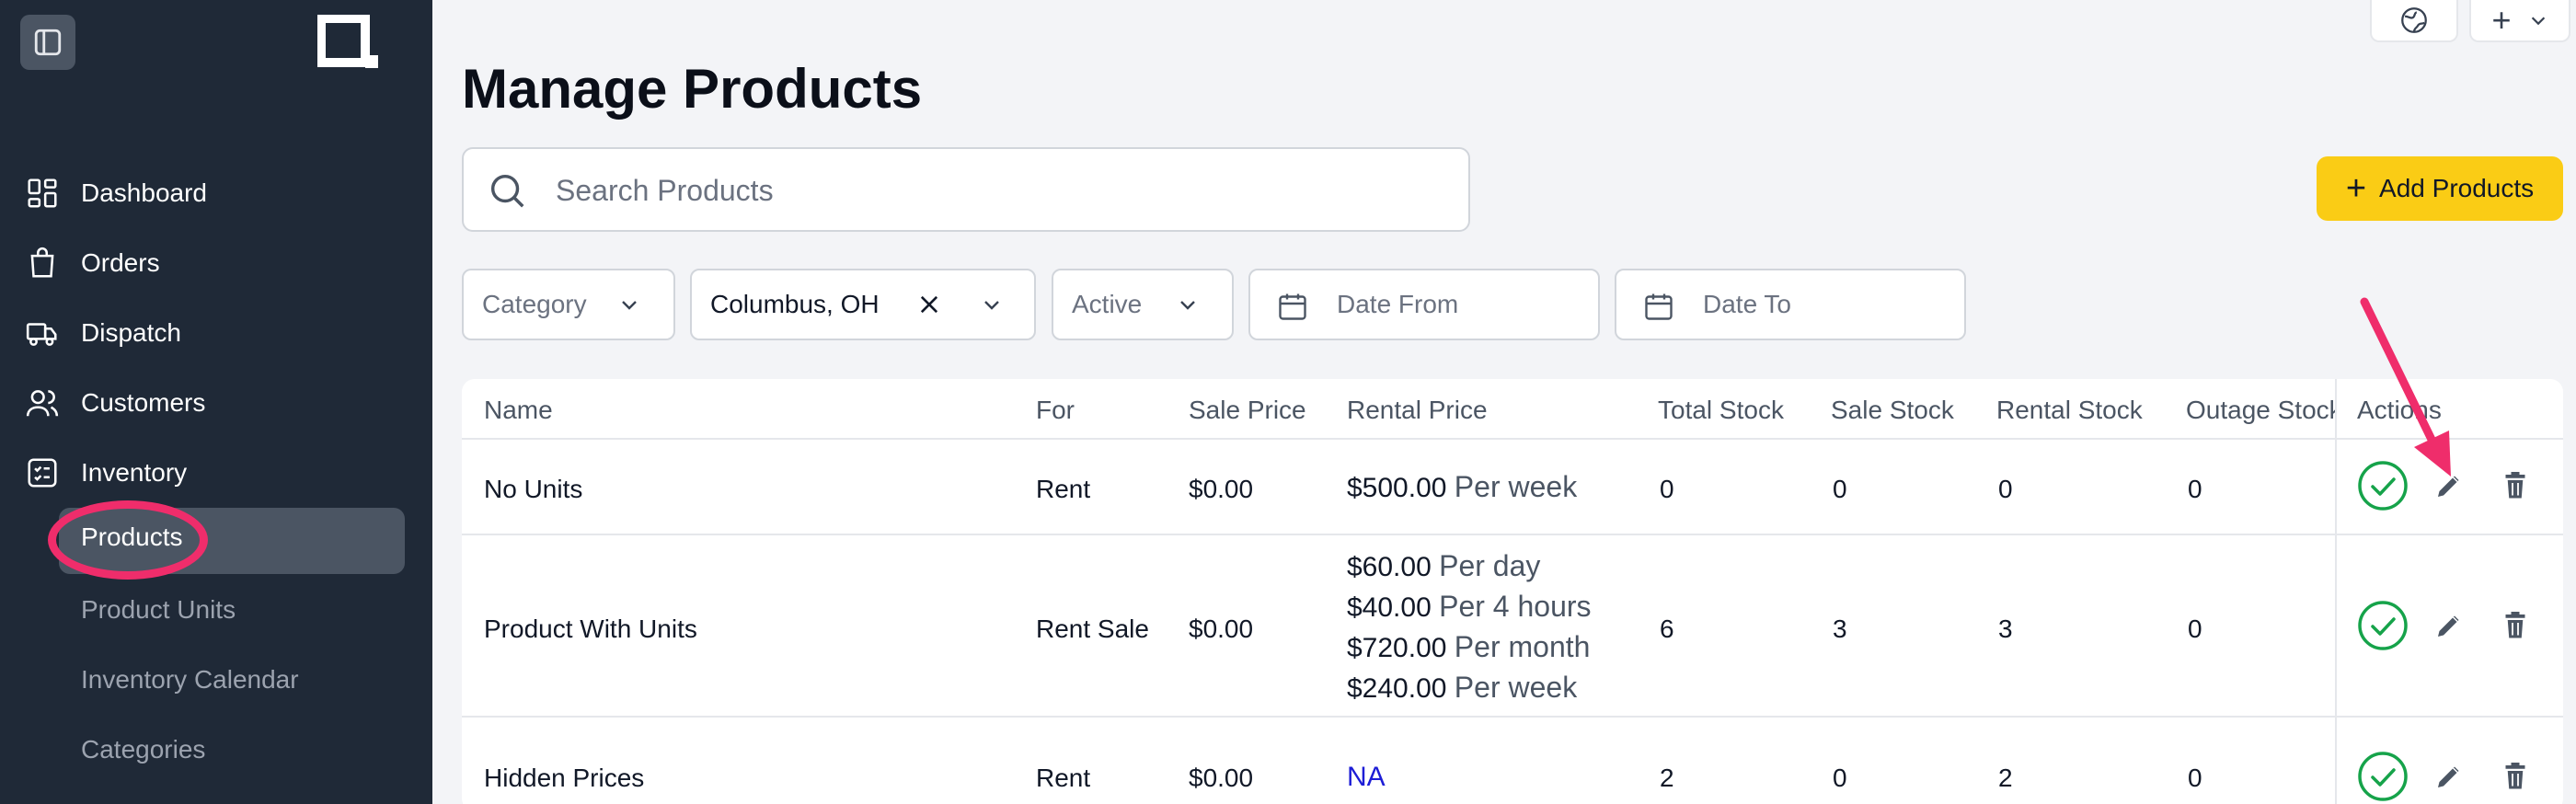 The image size is (2576, 804). Describe the element at coordinates (1667, 629) in the screenshot. I see `total-stock: 6` at that location.